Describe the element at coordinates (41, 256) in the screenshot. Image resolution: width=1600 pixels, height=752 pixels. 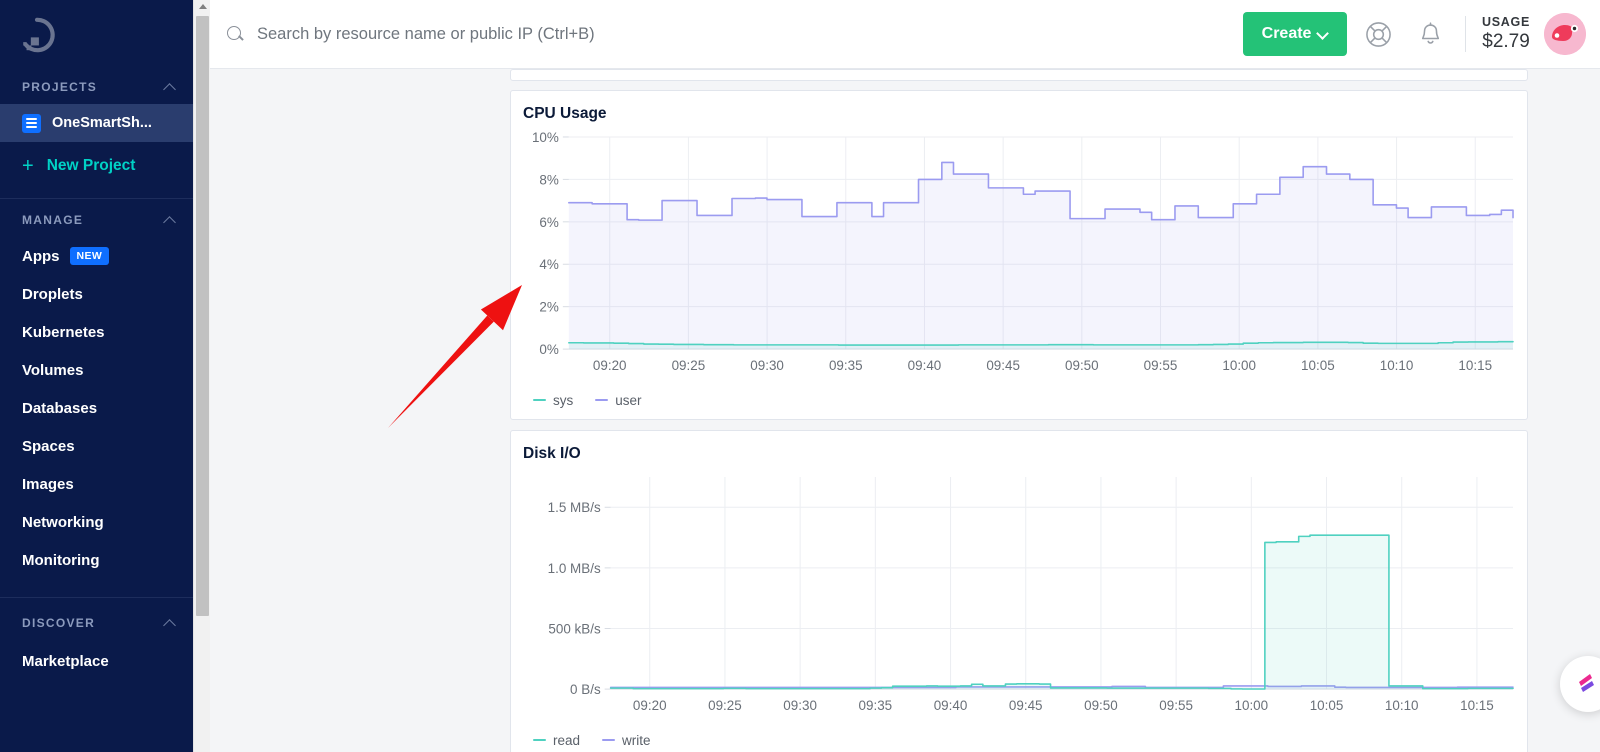
I see `sidebar-item-label: Apps` at that location.